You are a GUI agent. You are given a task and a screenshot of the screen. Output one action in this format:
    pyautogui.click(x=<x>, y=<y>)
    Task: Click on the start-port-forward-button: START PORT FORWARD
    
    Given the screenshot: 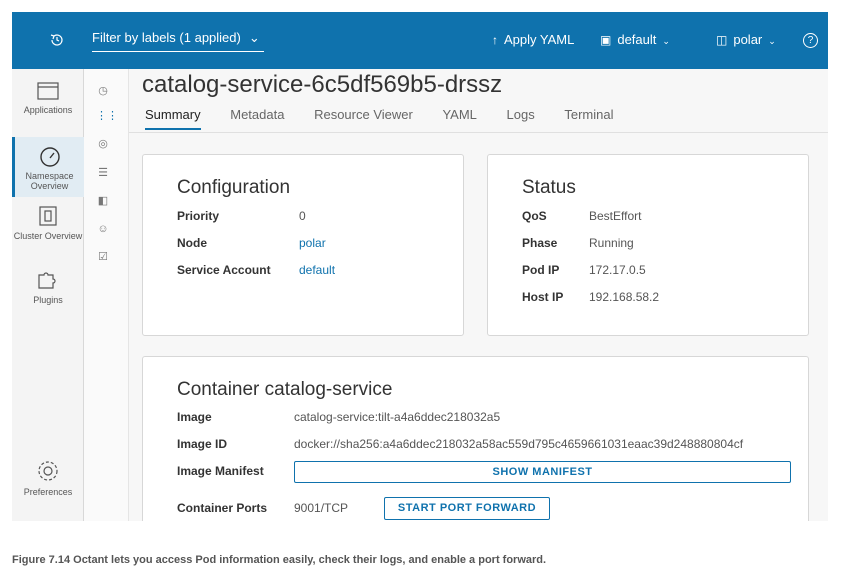 What is the action you would take?
    pyautogui.click(x=467, y=508)
    